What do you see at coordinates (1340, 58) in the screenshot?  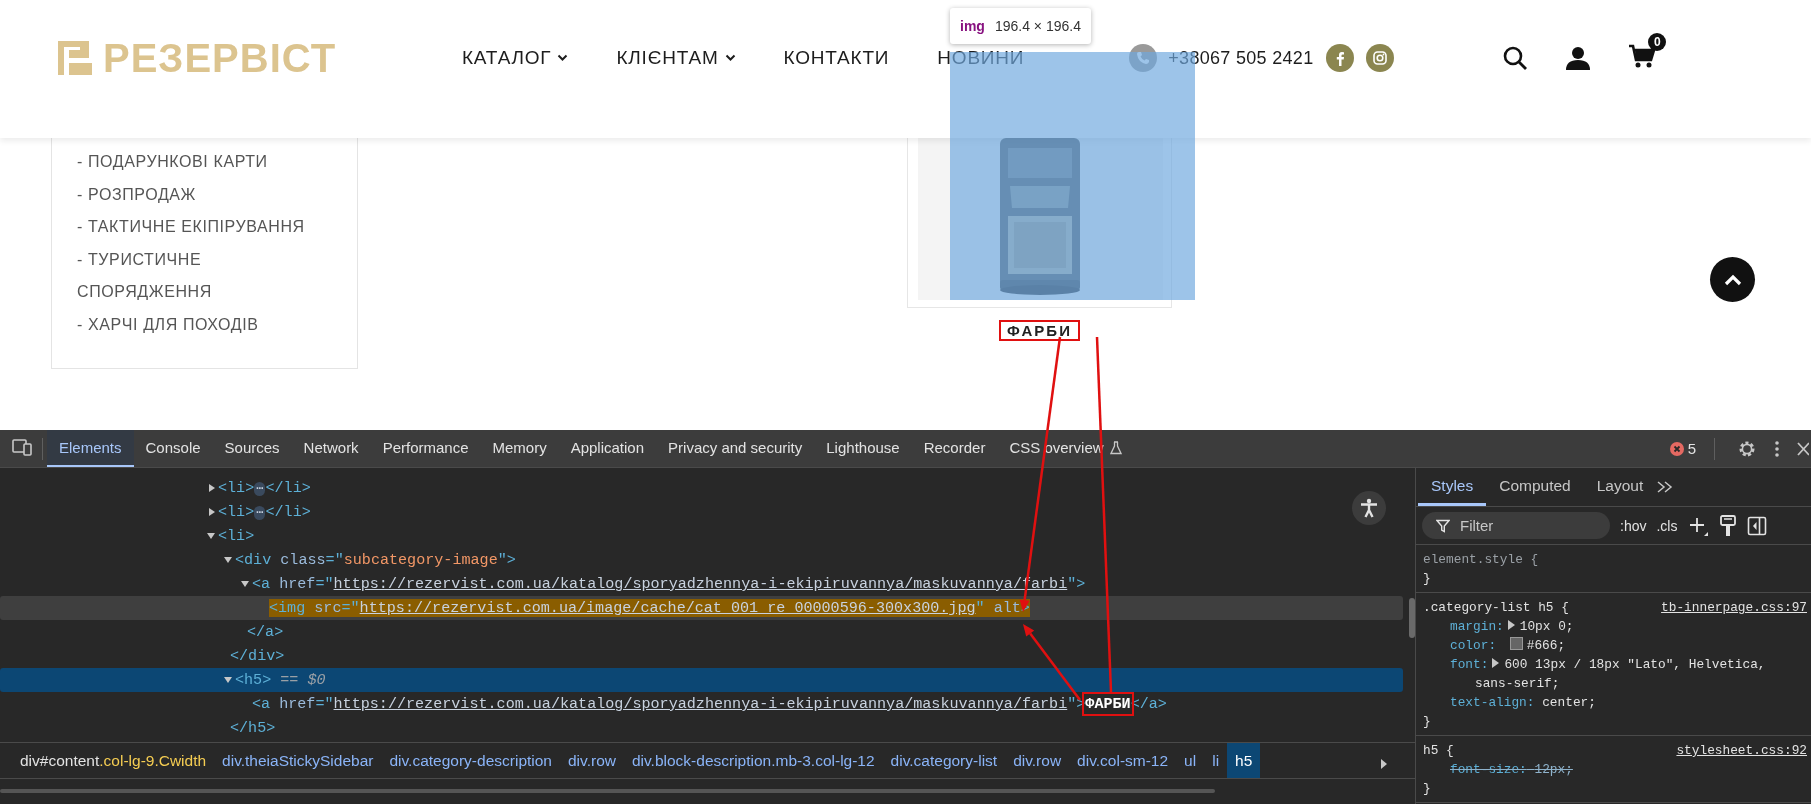 I see `facebook-icon` at bounding box center [1340, 58].